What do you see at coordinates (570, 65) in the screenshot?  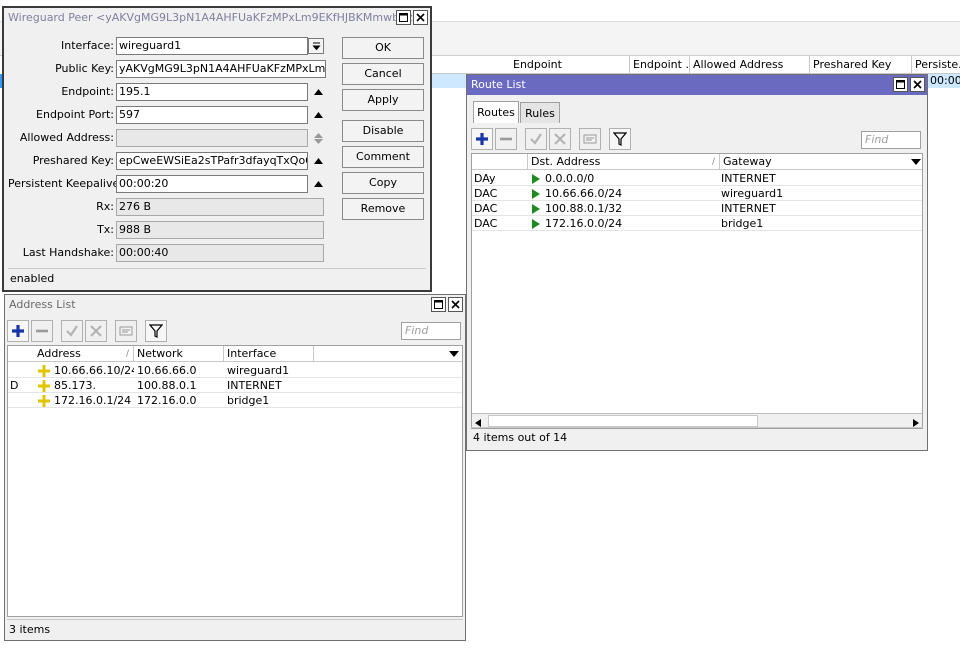 I see `column-endpoint: Endpoint` at bounding box center [570, 65].